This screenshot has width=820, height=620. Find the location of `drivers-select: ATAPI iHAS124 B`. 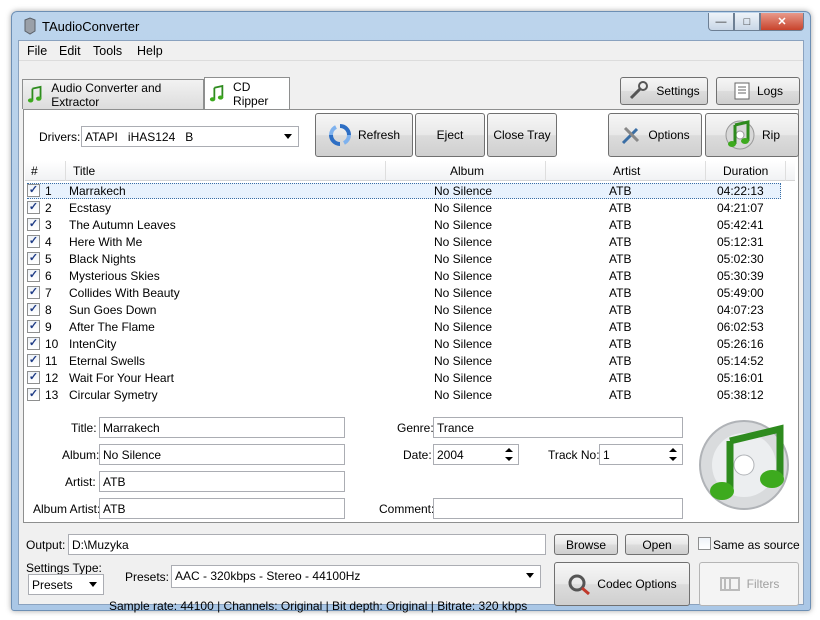

drivers-select: ATAPI iHAS124 B is located at coordinates (190, 136).